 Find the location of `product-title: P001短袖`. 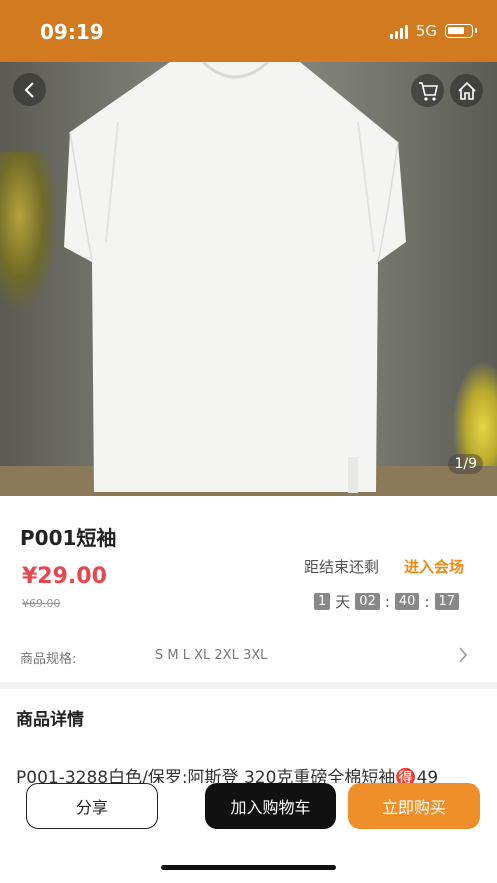

product-title: P001短袖 is located at coordinates (68, 538).